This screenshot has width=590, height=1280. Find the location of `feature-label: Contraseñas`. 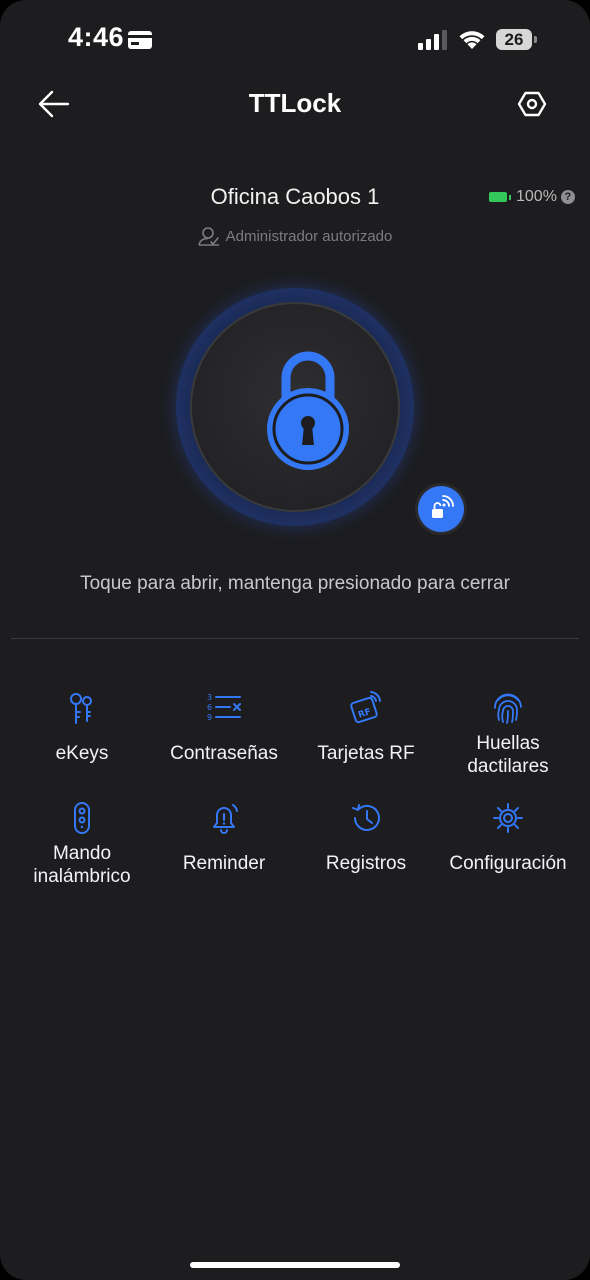

feature-label: Contraseñas is located at coordinates (224, 753).